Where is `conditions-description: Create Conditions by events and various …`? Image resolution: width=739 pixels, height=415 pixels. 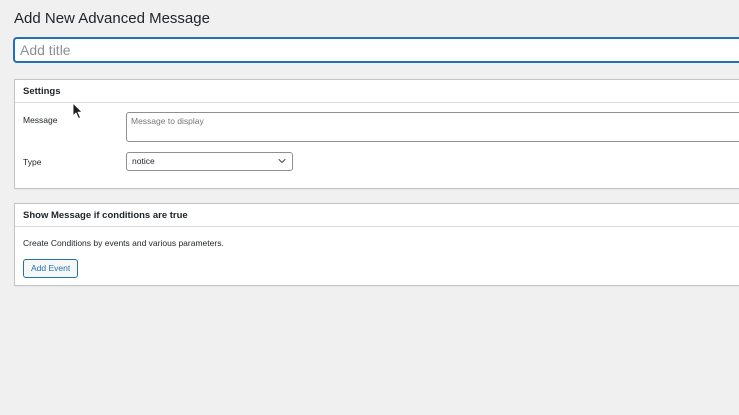 conditions-description: Create Conditions by events and various … is located at coordinates (123, 243).